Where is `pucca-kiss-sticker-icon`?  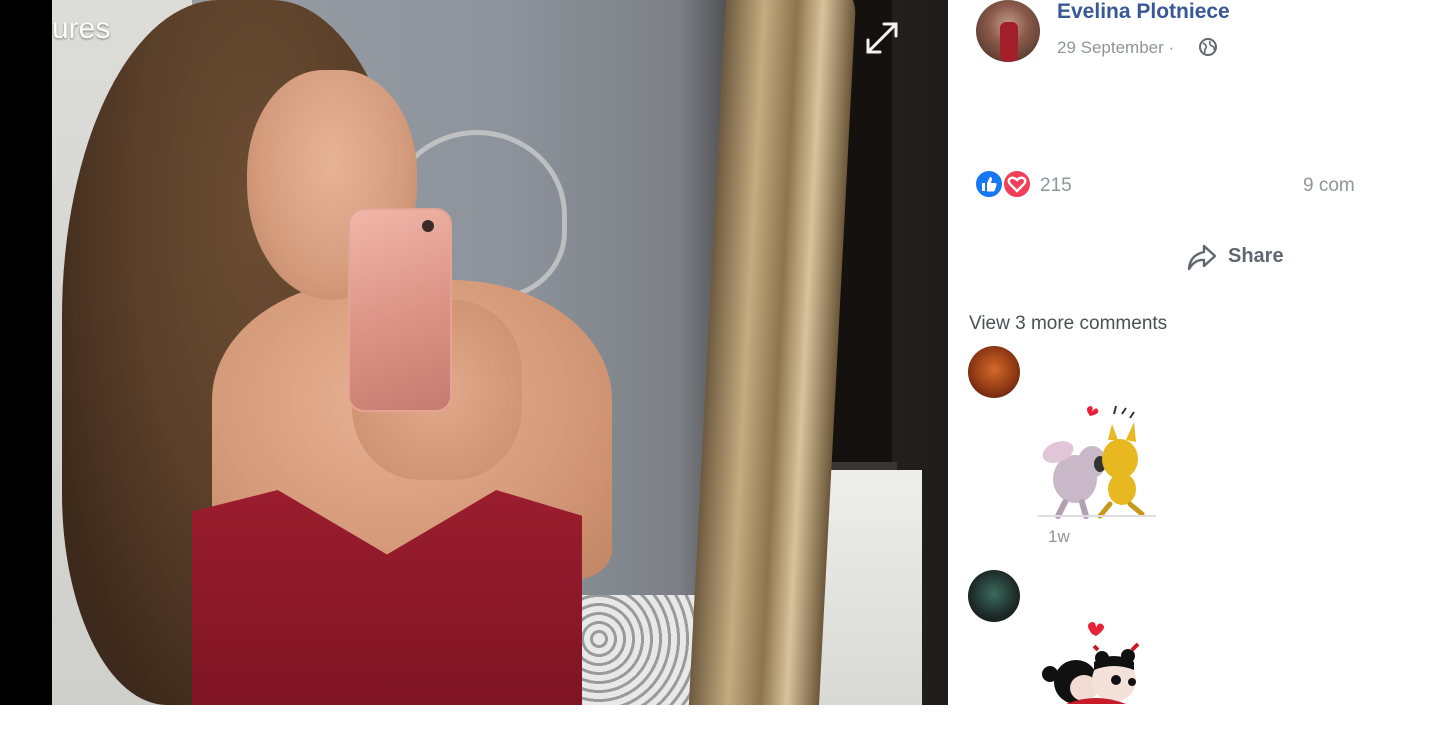
pucca-kiss-sticker-icon is located at coordinates (1096, 663).